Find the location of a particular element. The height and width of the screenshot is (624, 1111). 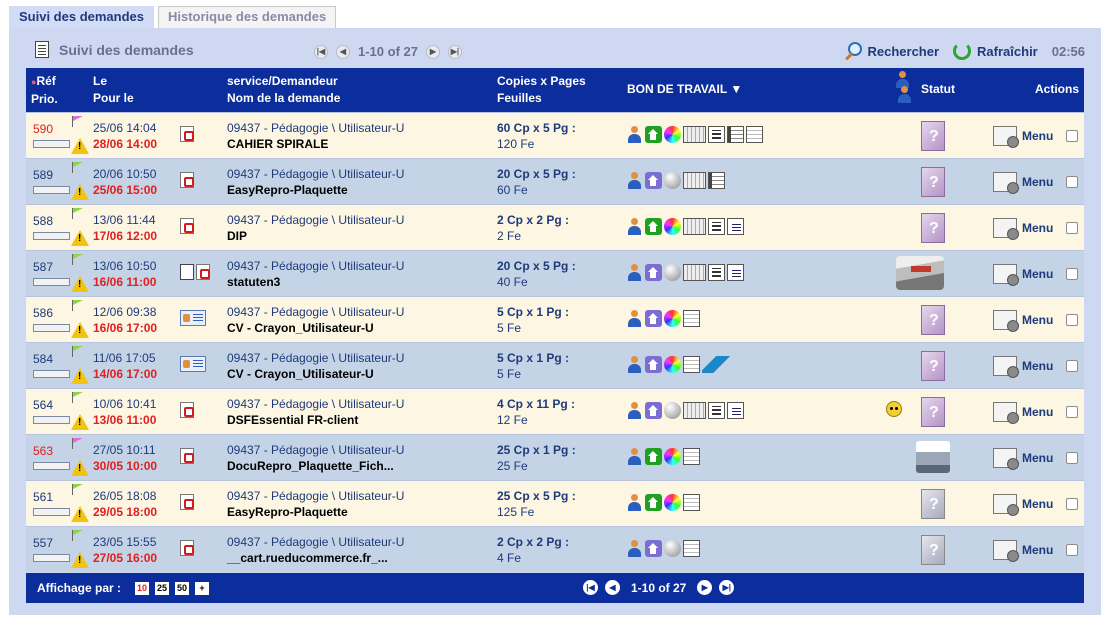

tab-suivi-des-demandes: Suivi des demandes is located at coordinates (81, 17).